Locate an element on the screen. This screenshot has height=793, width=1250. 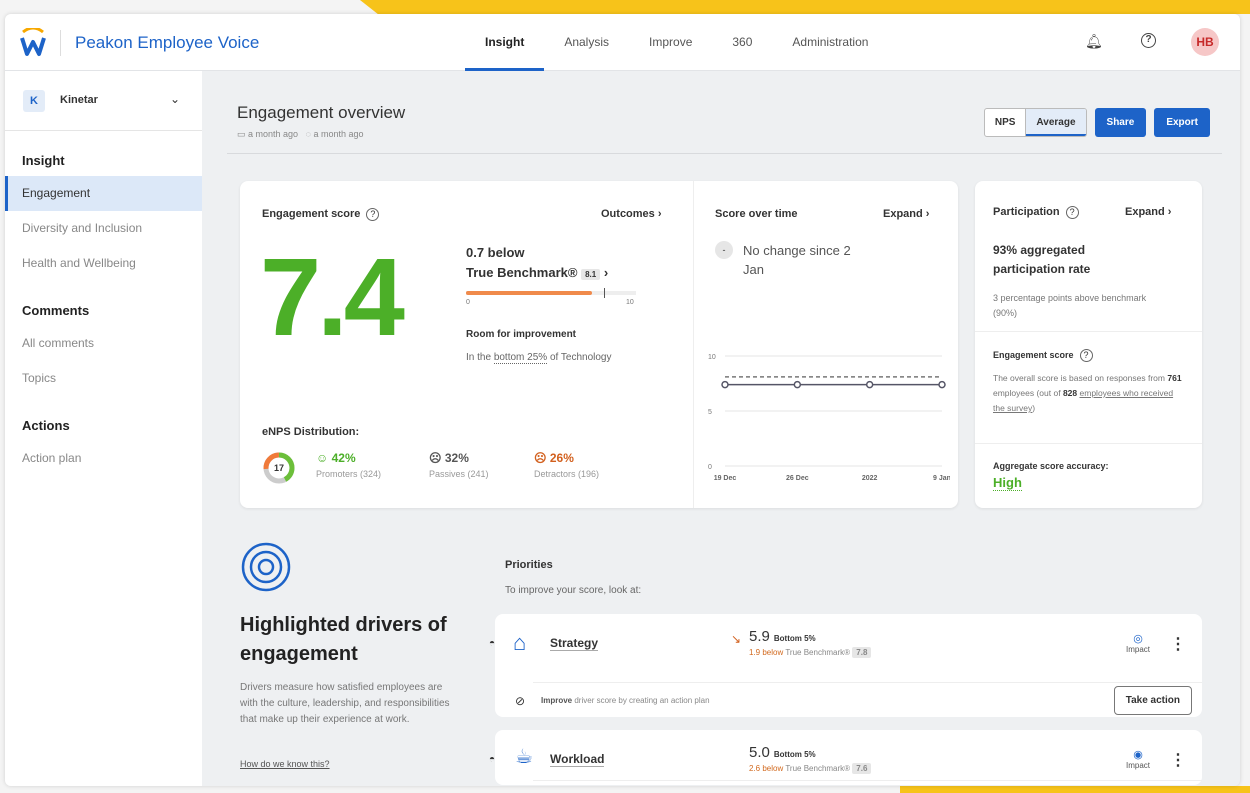
bell-icon: 🔔︎ is located at coordinates (1094, 41).